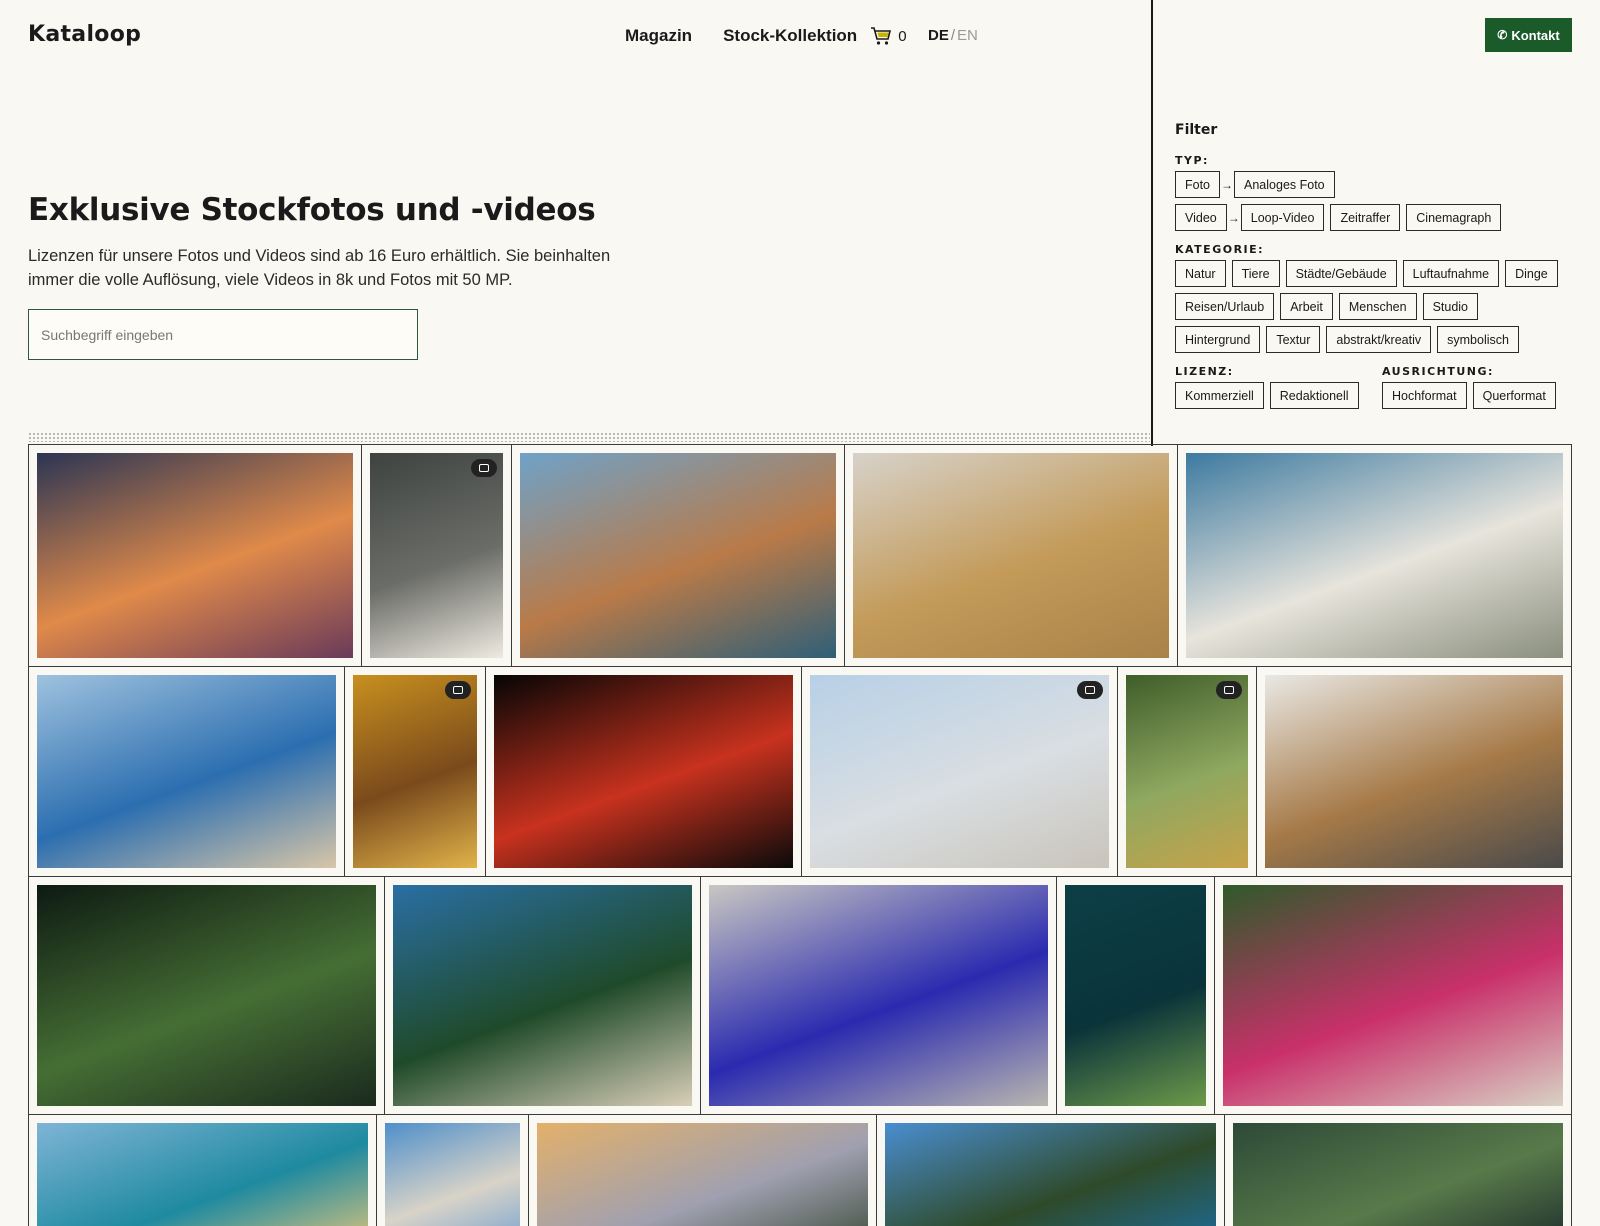 The width and height of the screenshot is (1600, 1226). Describe the element at coordinates (1255, 273) in the screenshot. I see `filter-chip-tiere: Tiere` at that location.